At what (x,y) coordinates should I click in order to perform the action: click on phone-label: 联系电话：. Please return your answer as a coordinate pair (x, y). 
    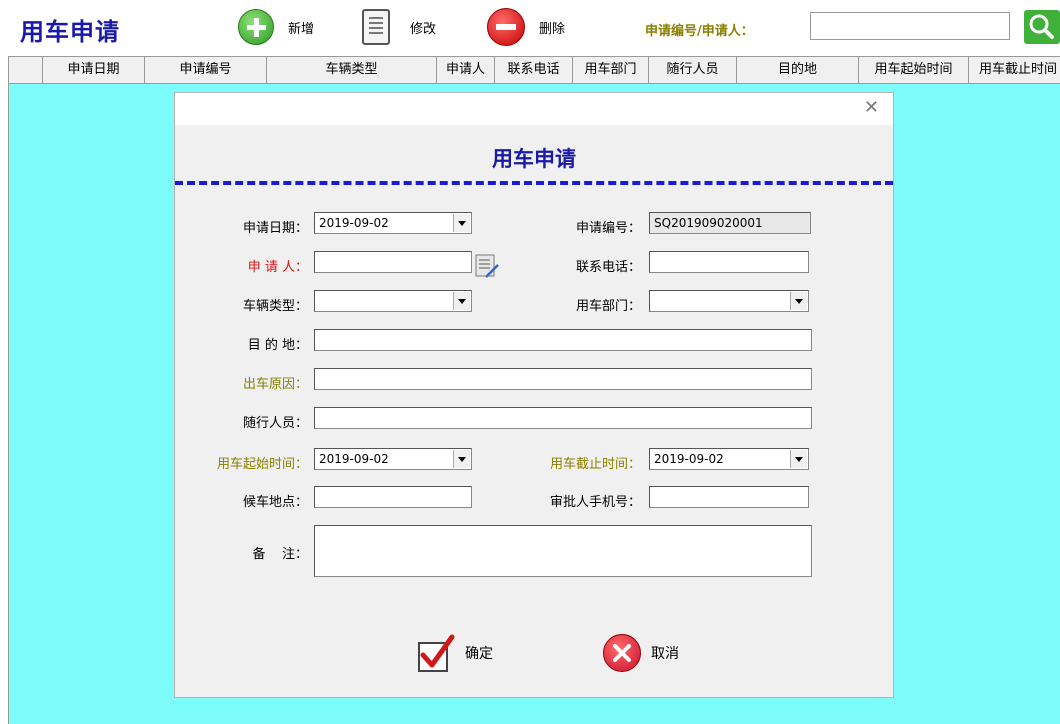
    Looking at the image, I should click on (608, 267).